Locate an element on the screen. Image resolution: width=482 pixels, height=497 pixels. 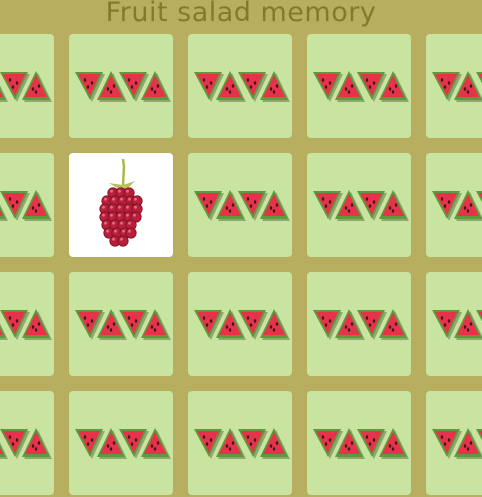
memory-card-raspberry is located at coordinates (121, 205).